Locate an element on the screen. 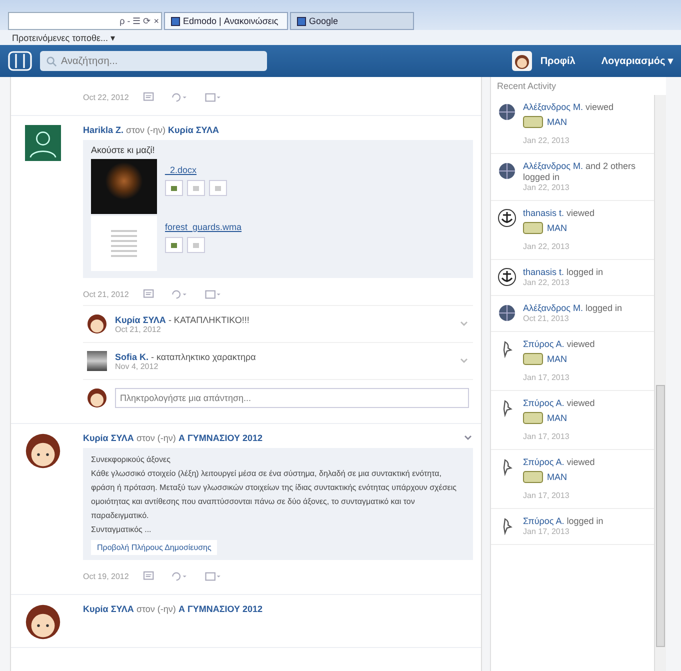  post-paragraph: Κάθε γλωσσικό στοιχείο (λέξη) λειτουργεί μέσα σε ένα σύστημα, δηλαδή σε μια συντακτική ενότητα, φράση ή πρόταση. Μεταξύ των γλωσσικών στοιχείων της ίδιας συντακτικής ενότητας υπάρχουν σχέσεις ομοιότητας και αντίθεσης που αναπτύσσονται πάνω σε δύο άξονες, το συνταγματικό και τον παραδειγματικό. is located at coordinates (274, 495).